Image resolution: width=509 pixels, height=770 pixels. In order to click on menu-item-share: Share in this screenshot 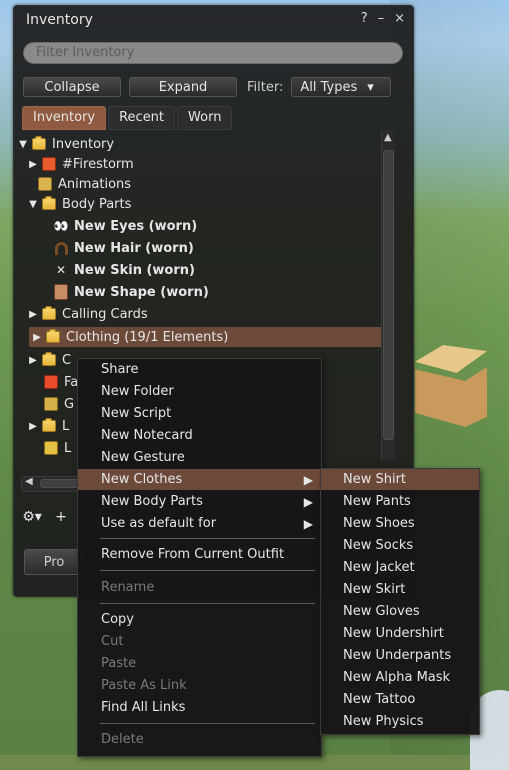, I will do `click(199, 369)`.